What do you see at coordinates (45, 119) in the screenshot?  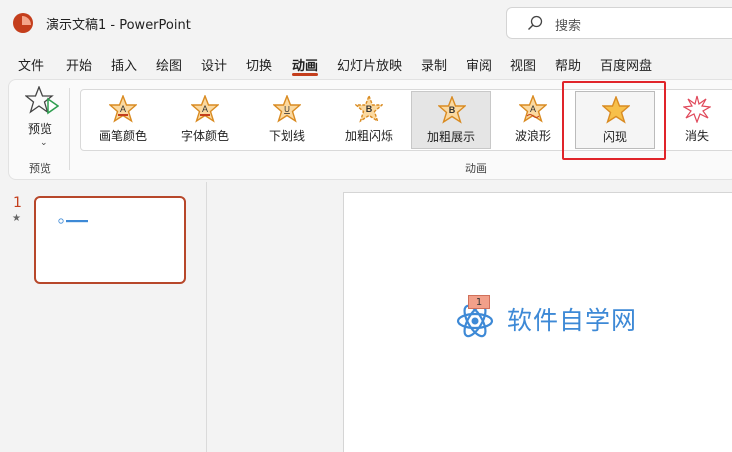 I see `preview-button: 预览 ⌄` at bounding box center [45, 119].